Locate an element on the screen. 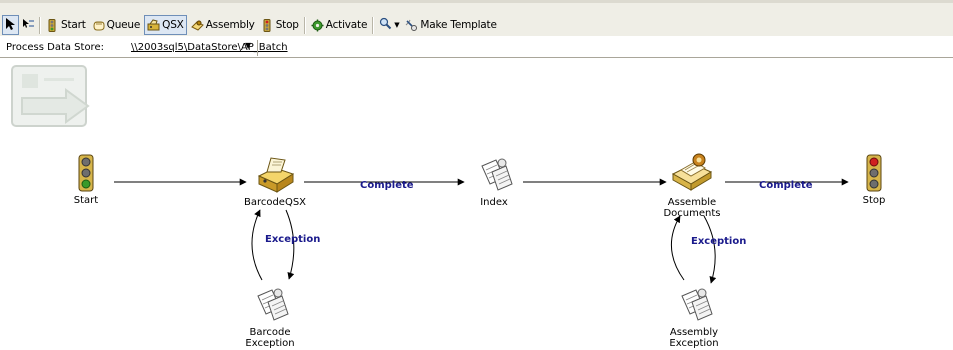 The height and width of the screenshot is (350, 953). node-assemble-documents: Assemble Documents is located at coordinates (692, 184).